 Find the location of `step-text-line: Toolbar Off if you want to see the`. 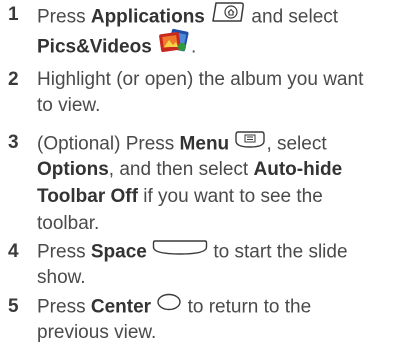

step-text-line: Toolbar Off if you want to see the is located at coordinates (180, 196).